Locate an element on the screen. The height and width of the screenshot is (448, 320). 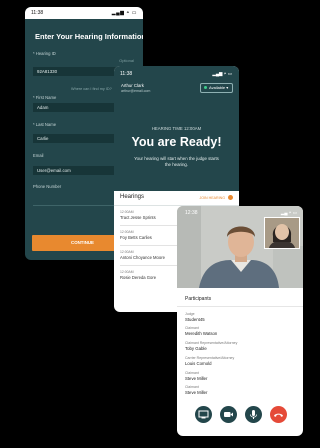
end-call-button is located at coordinates (278, 414).